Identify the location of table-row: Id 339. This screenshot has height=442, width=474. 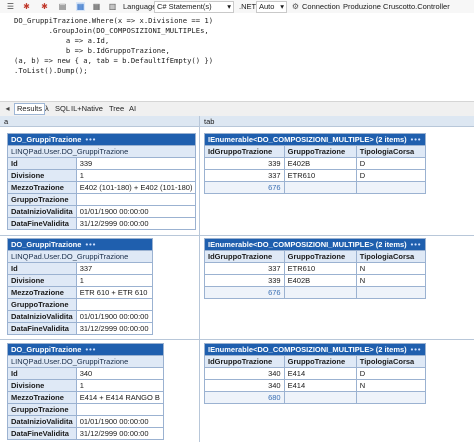
(102, 163).